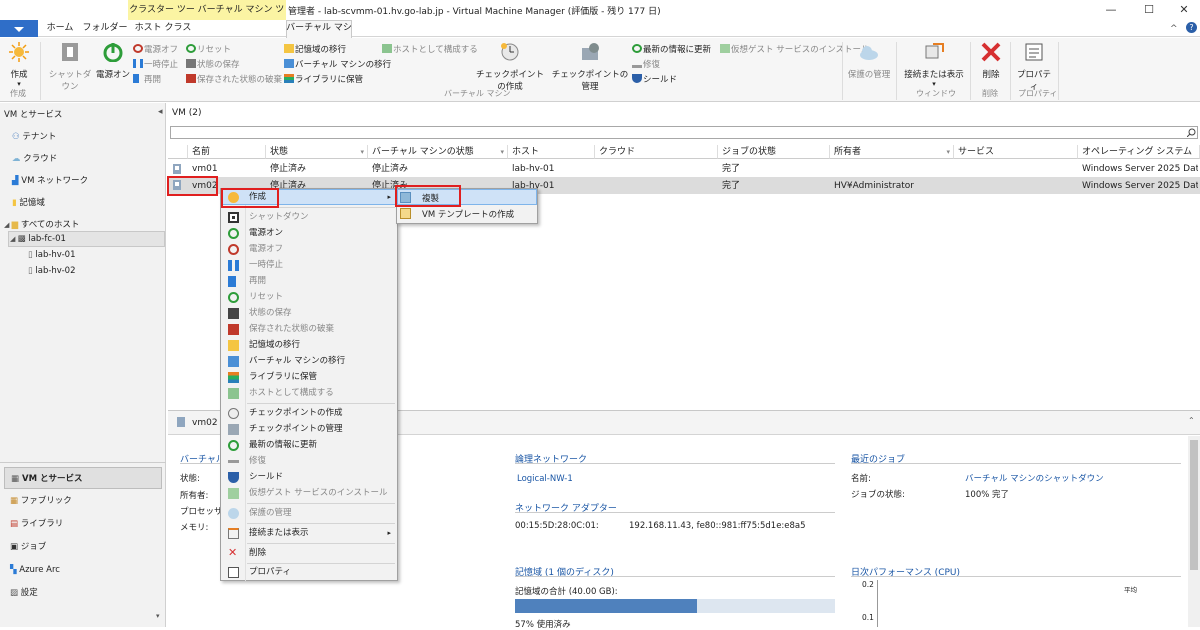 The height and width of the screenshot is (630, 1200). Describe the element at coordinates (315, 49) in the screenshot. I see `migrate-storage-button: 記憶域の移行` at that location.